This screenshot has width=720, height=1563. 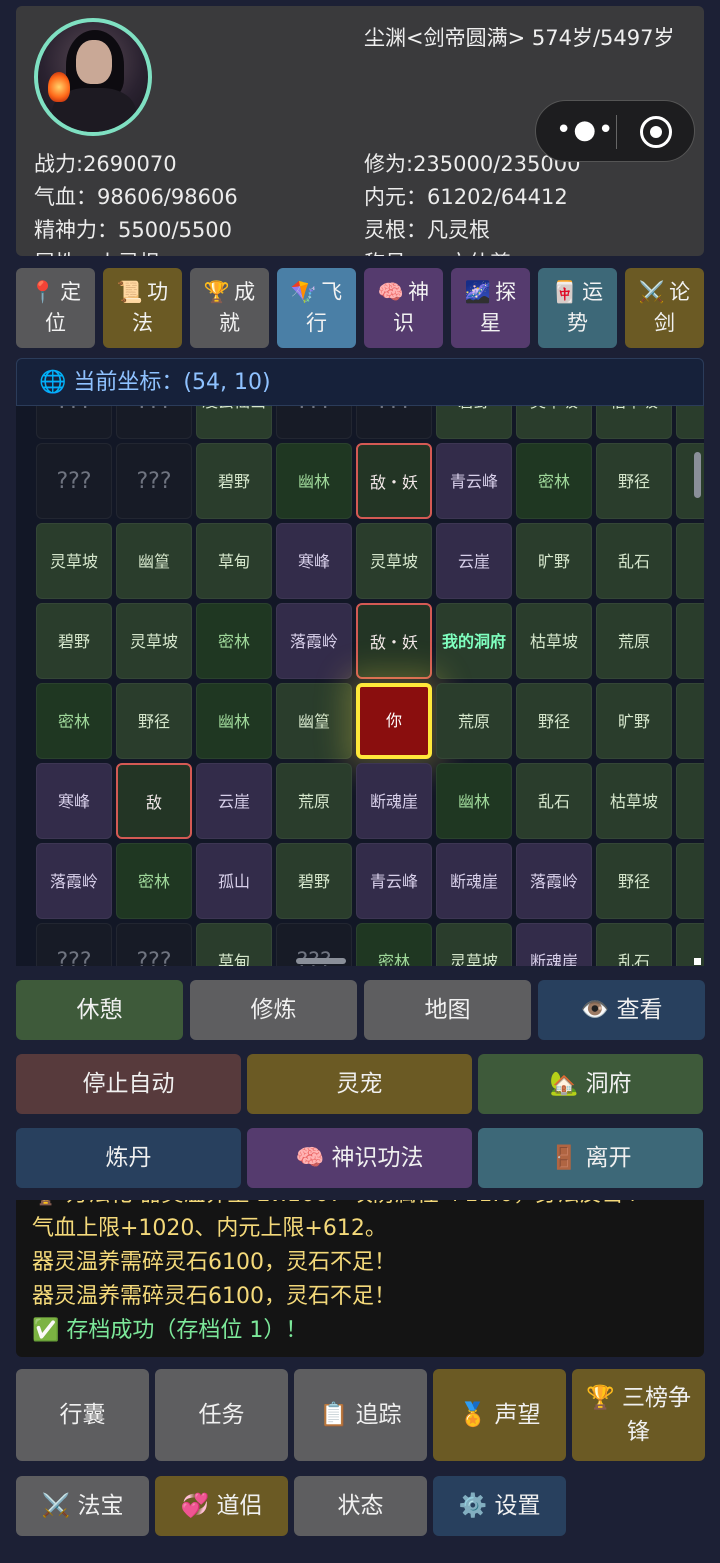 What do you see at coordinates (99, 1010) in the screenshot?
I see `action-button: 休憩` at bounding box center [99, 1010].